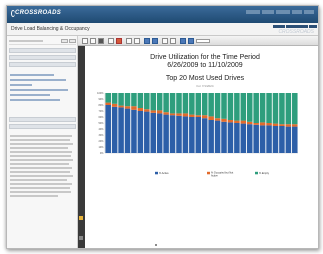 The image size is (323, 254). What do you see at coordinates (162, 14) in the screenshot?
I see `app-header: CROSSROADS` at bounding box center [162, 14].